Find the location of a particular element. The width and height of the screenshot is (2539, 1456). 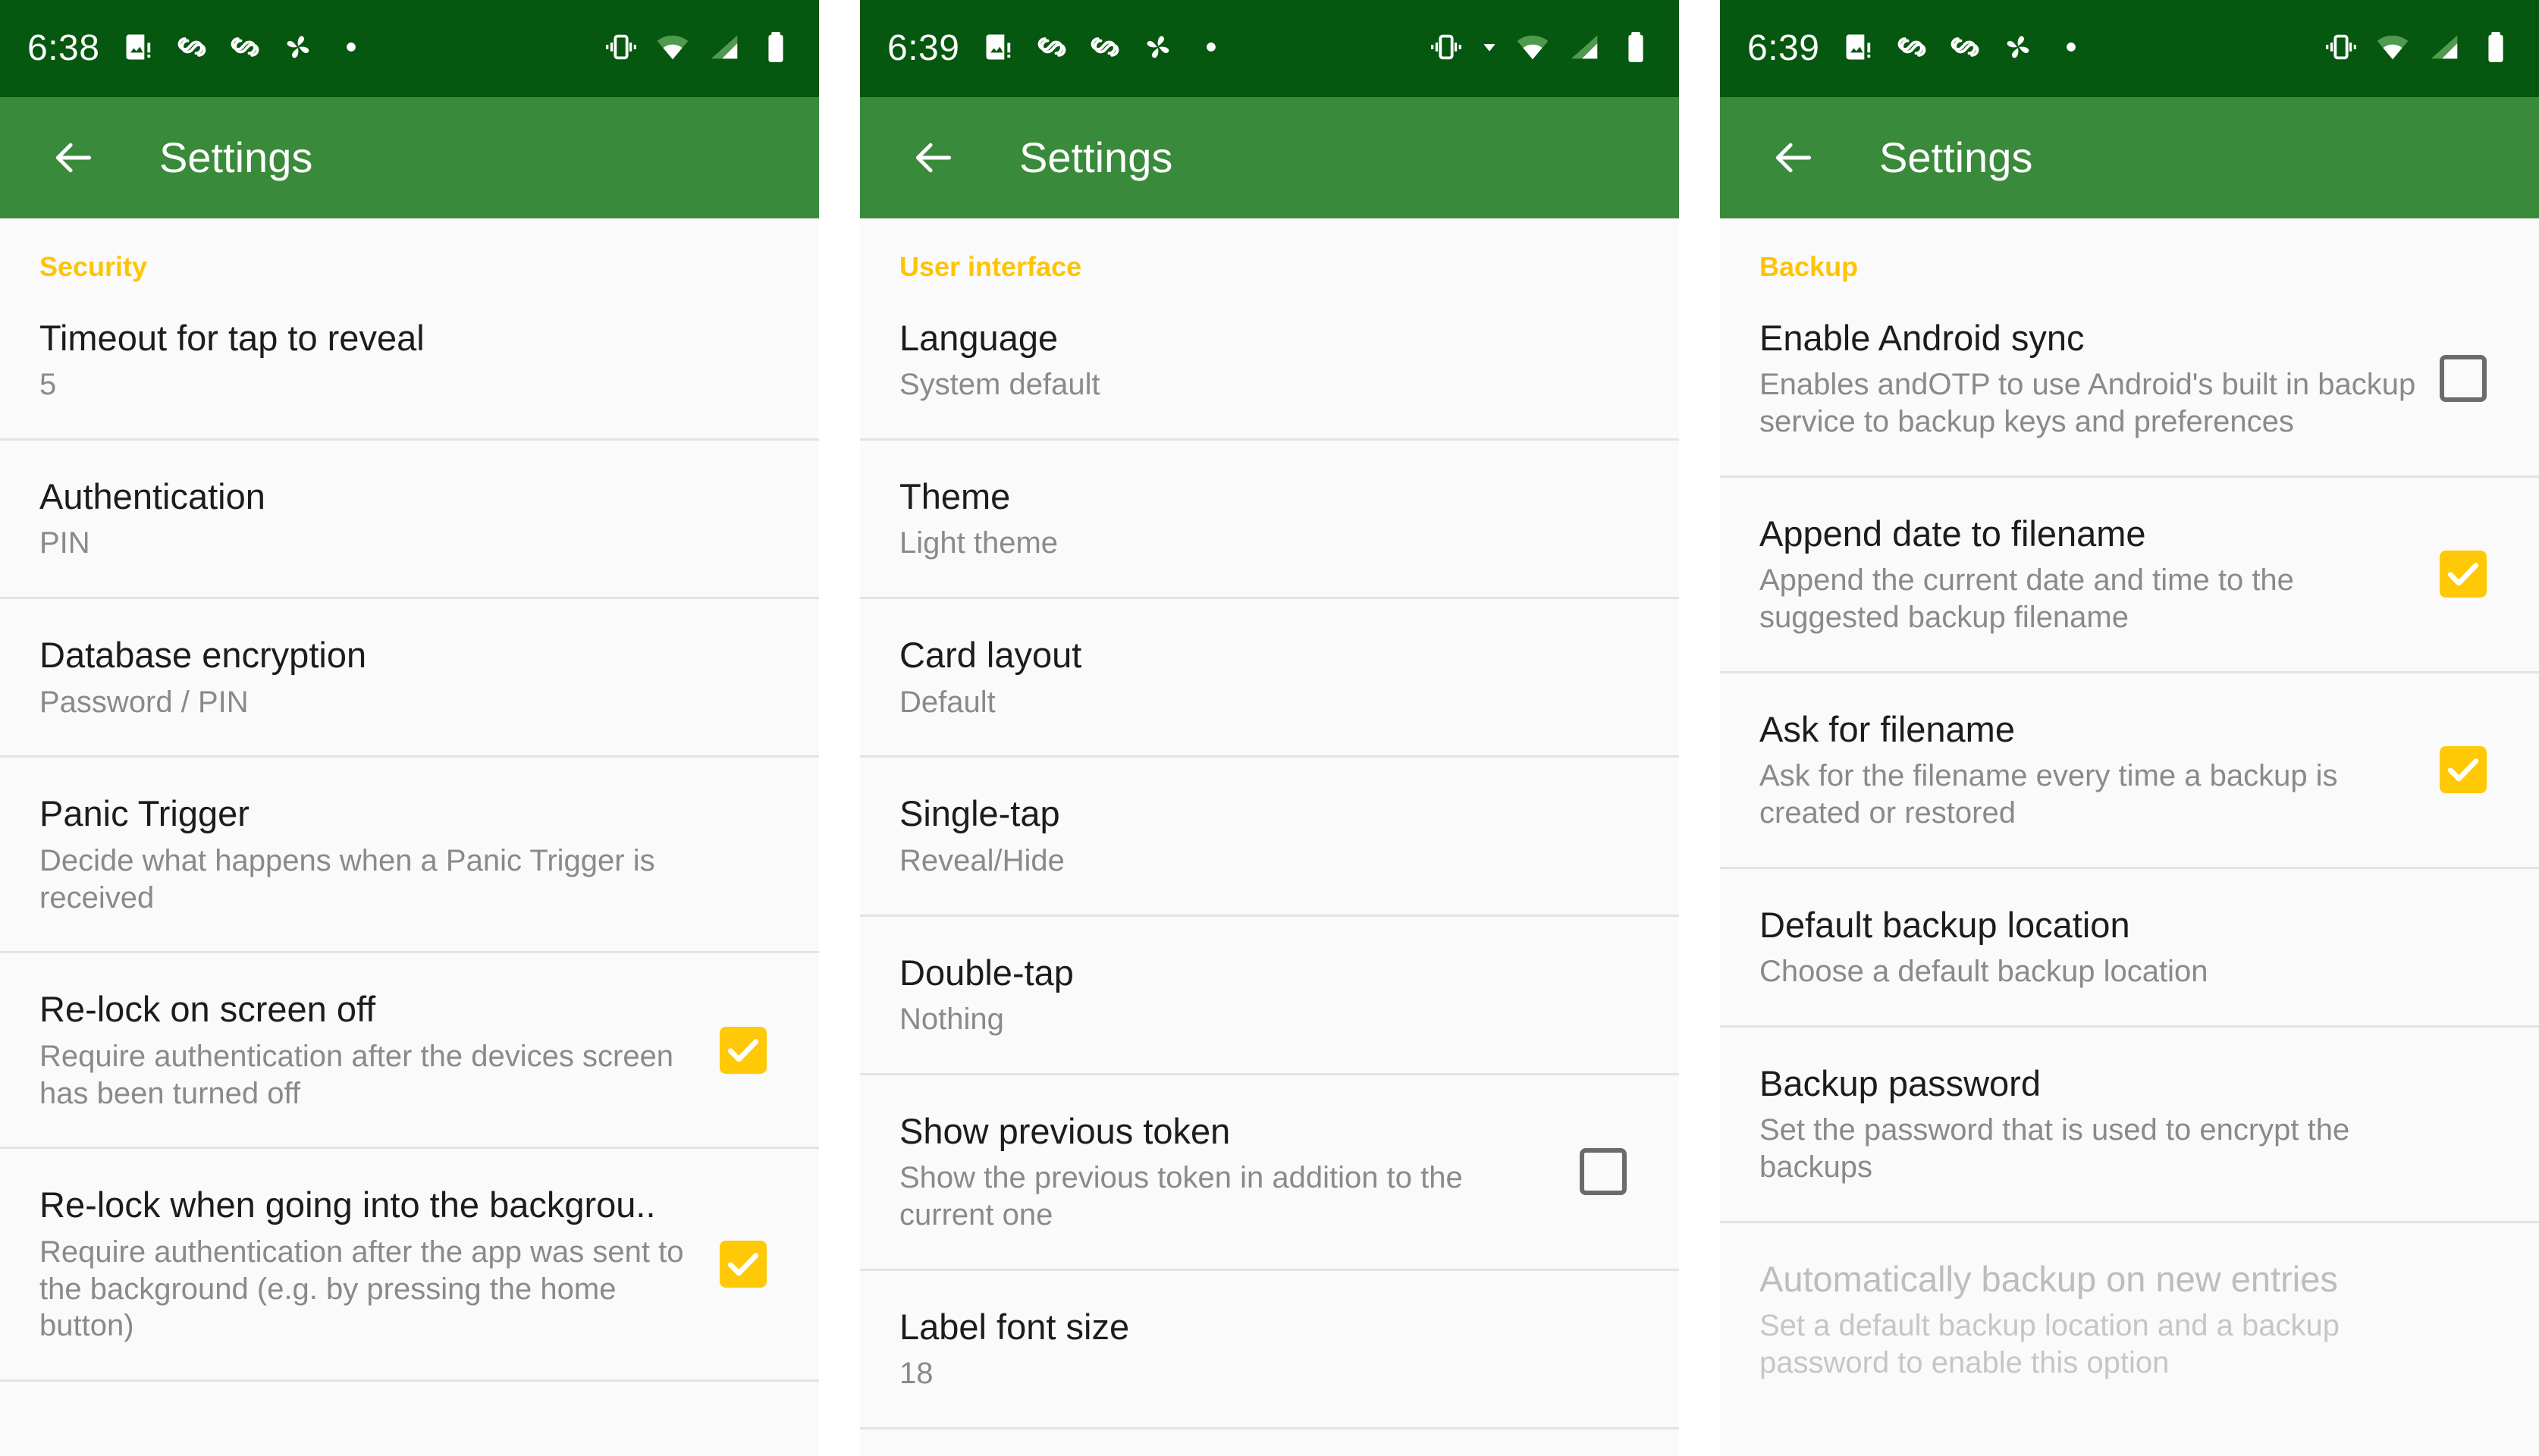

dot-icon is located at coordinates (351, 48).